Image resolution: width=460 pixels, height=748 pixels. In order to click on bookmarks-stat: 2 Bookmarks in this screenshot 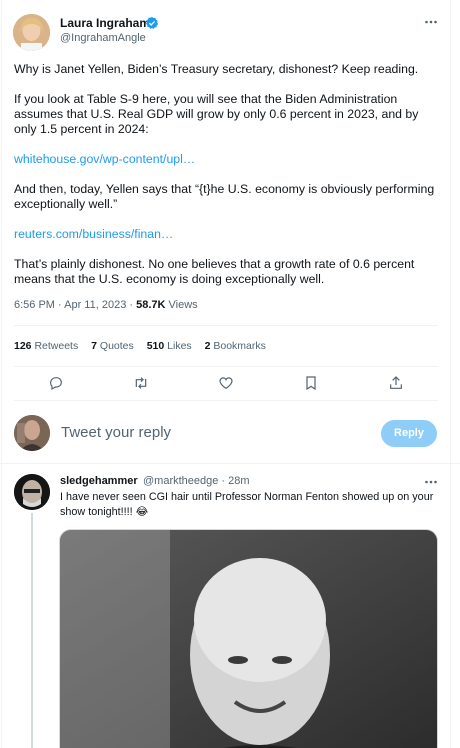, I will do `click(235, 346)`.